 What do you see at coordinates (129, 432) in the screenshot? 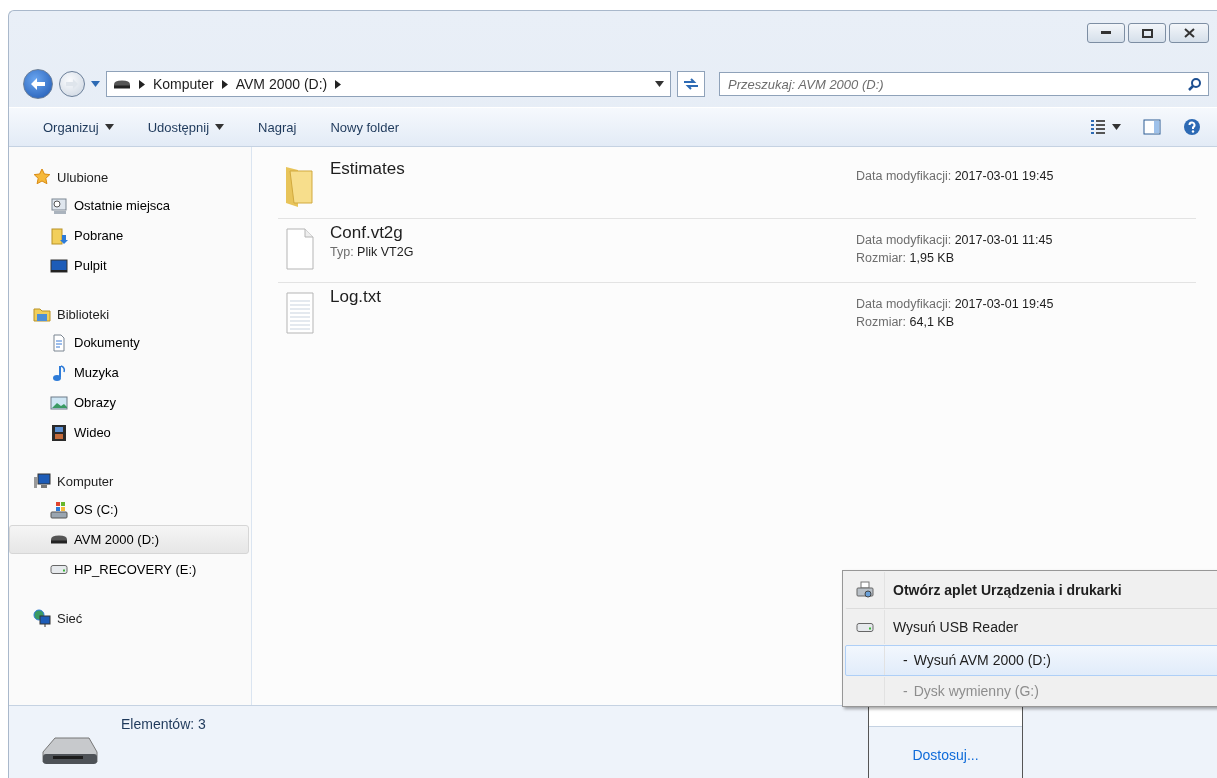
I see `nav-item: Wideo` at bounding box center [129, 432].